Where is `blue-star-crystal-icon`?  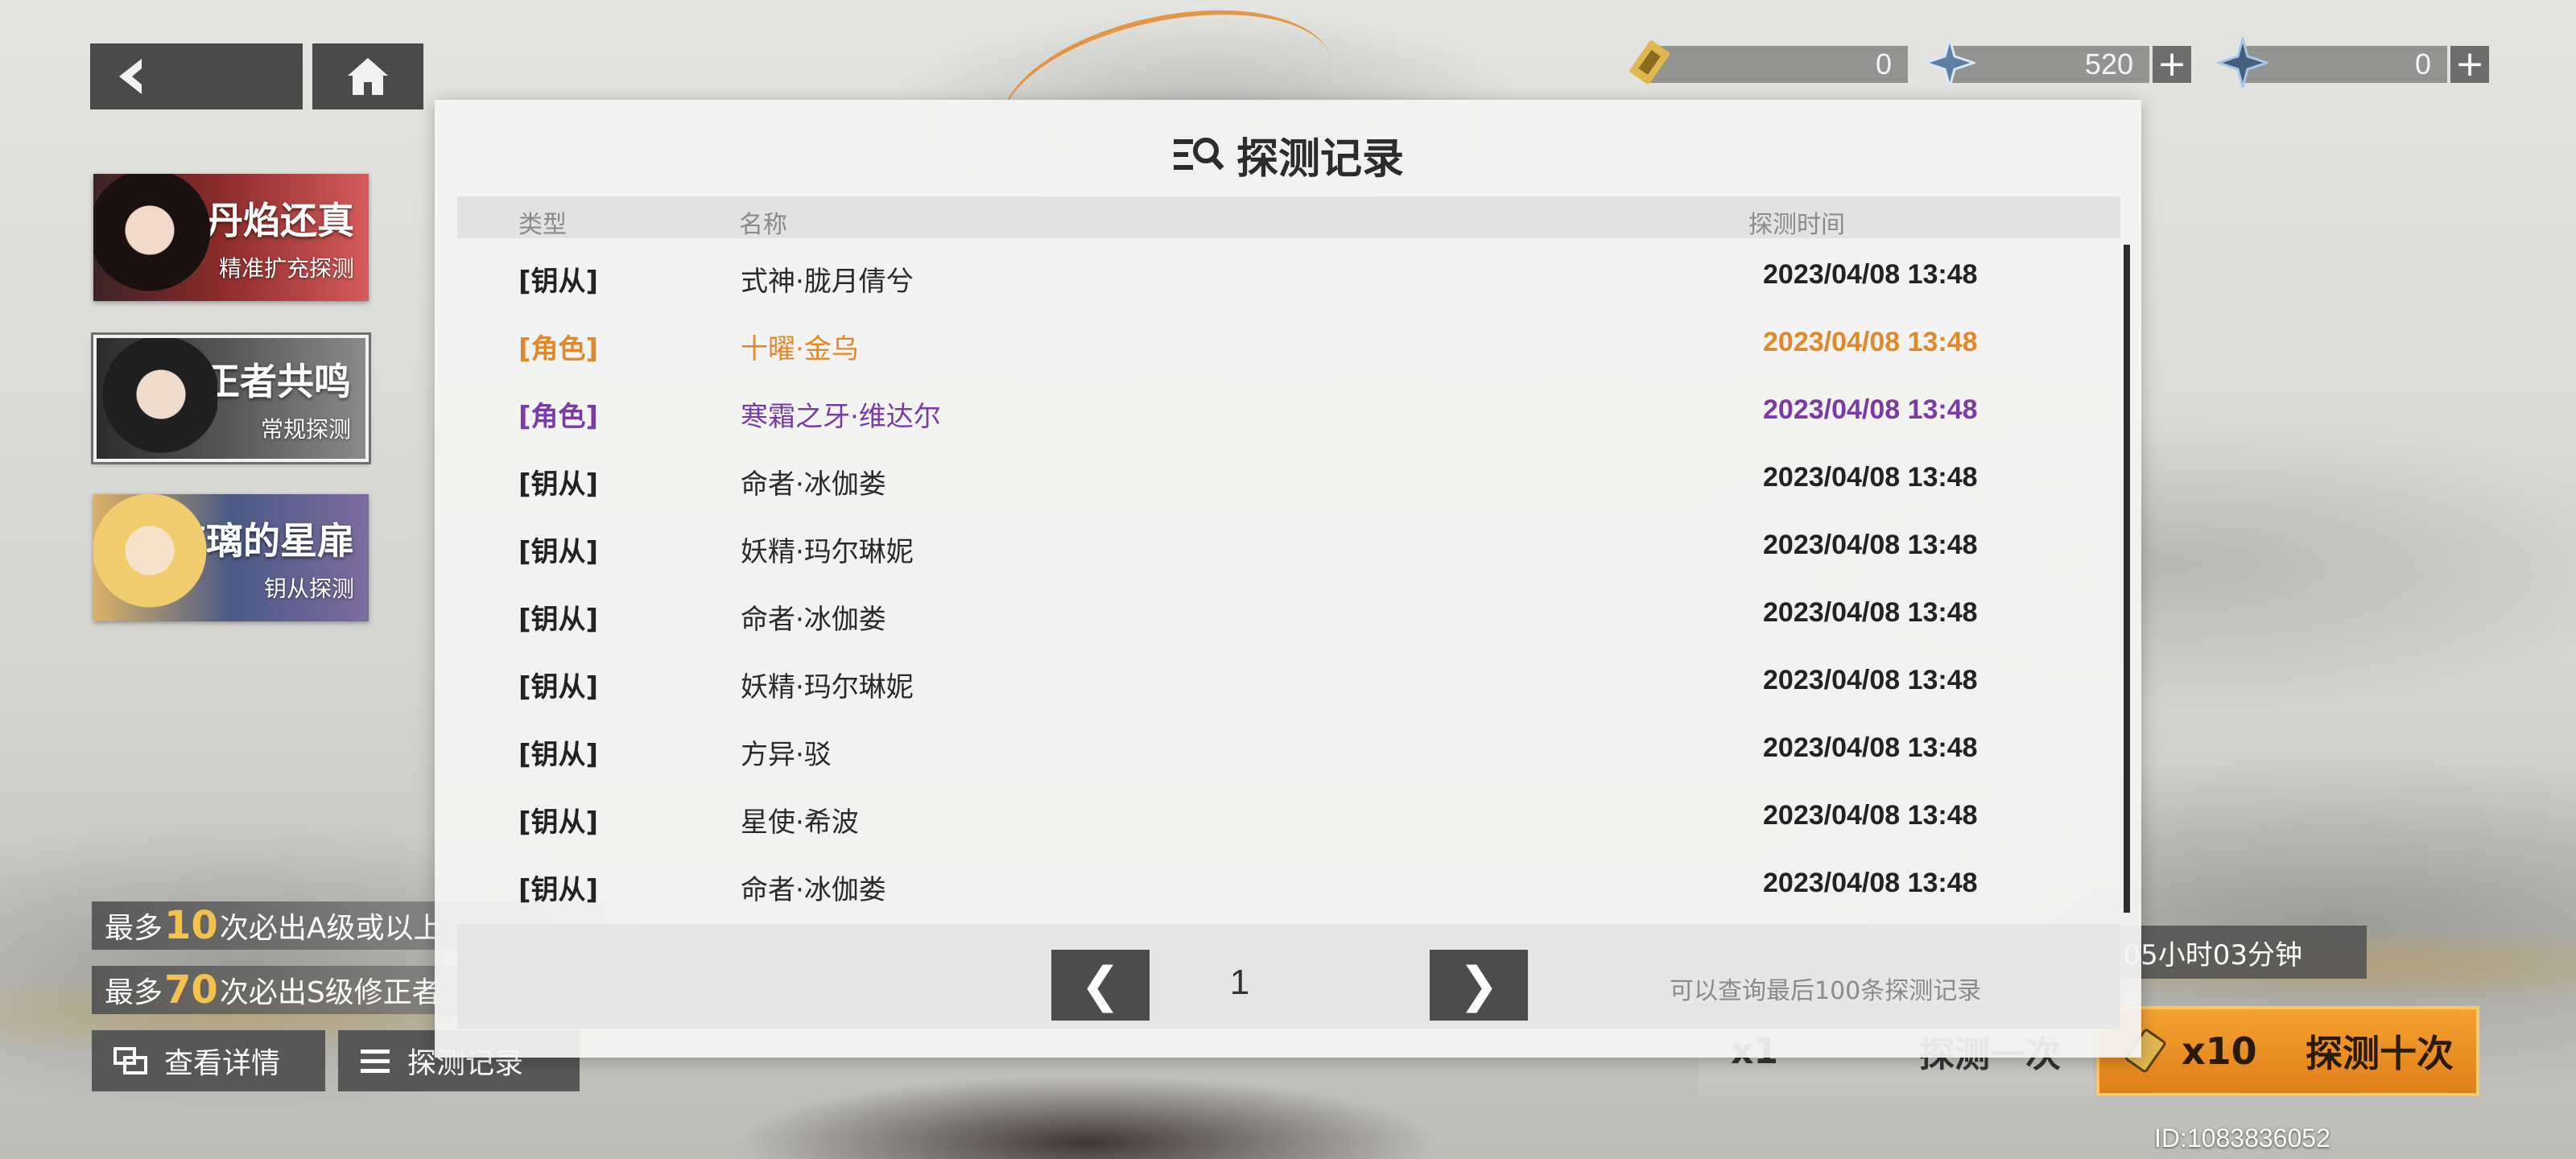
blue-star-crystal-icon is located at coordinates (1949, 63).